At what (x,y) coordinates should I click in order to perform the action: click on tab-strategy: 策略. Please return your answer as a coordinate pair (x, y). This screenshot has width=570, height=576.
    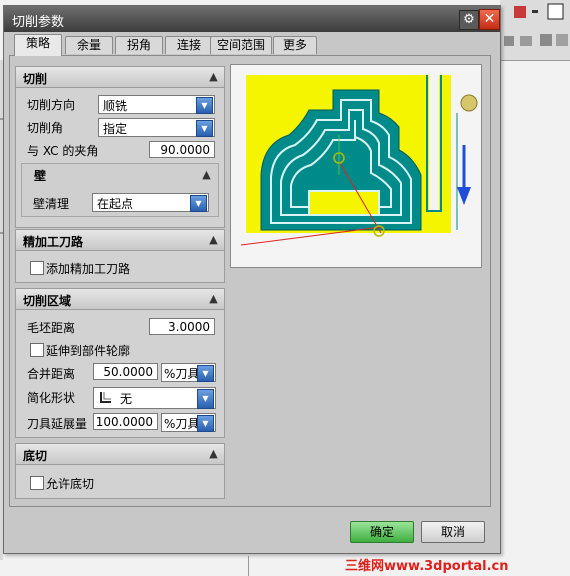
    Looking at the image, I should click on (38, 45).